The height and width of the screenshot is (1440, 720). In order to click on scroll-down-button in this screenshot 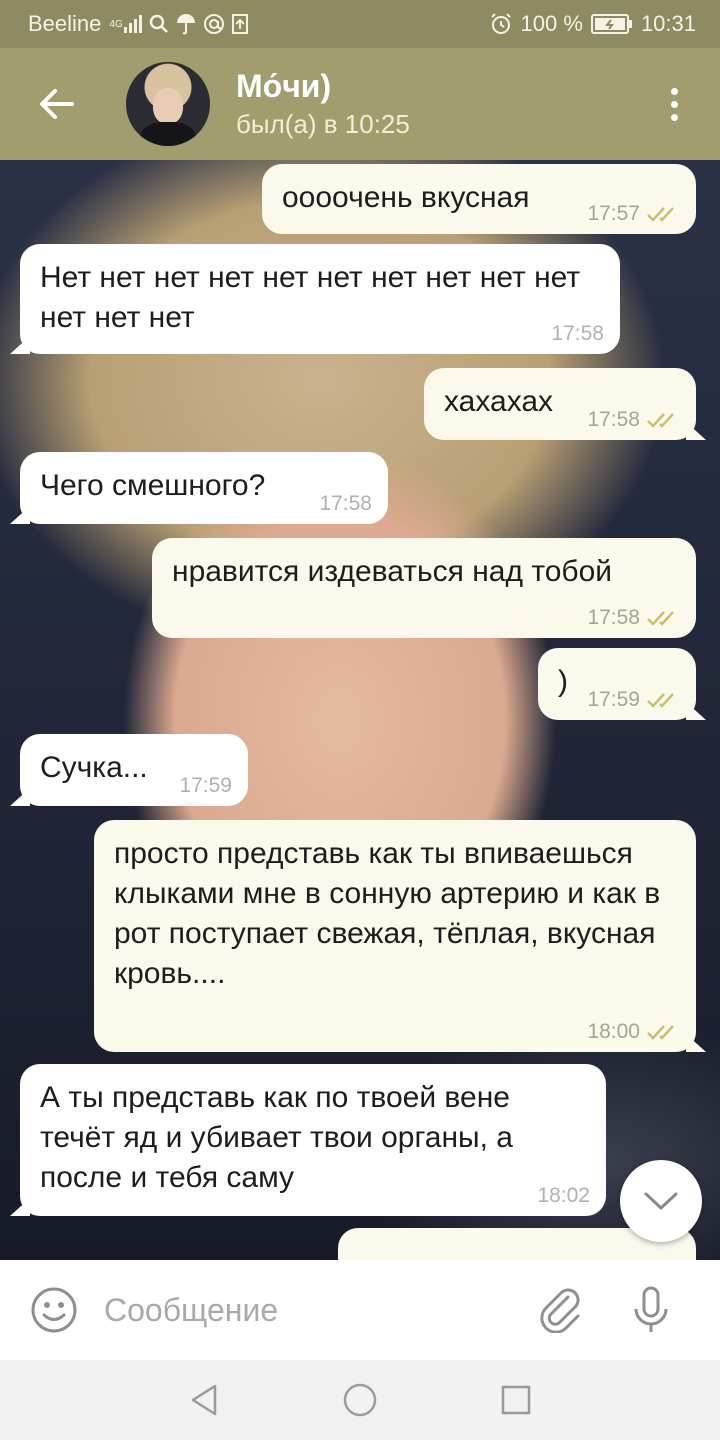, I will do `click(661, 1201)`.